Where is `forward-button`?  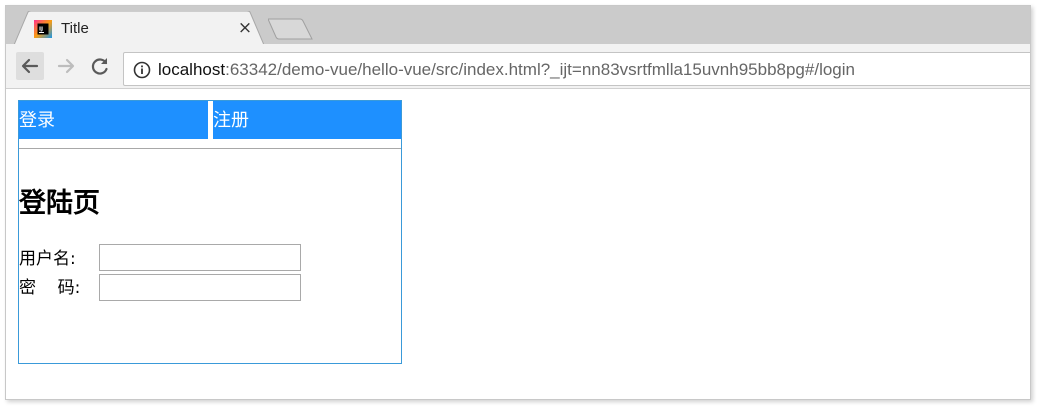
forward-button is located at coordinates (66, 66).